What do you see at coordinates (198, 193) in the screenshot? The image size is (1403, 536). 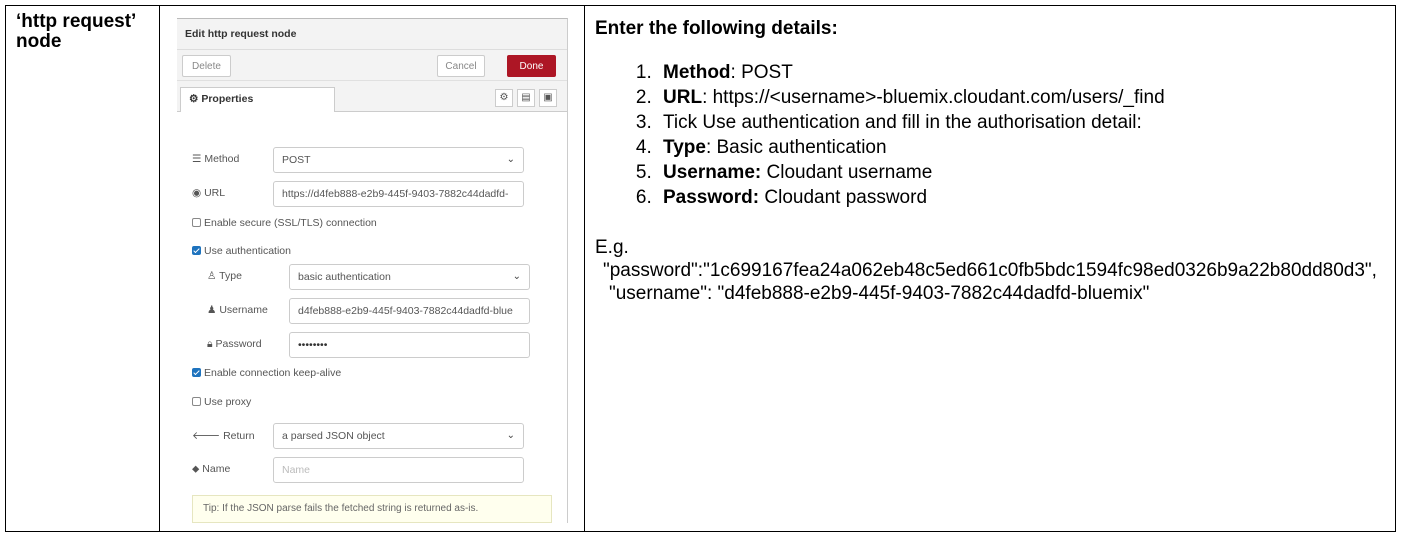 I see `globe-icon: ◉` at bounding box center [198, 193].